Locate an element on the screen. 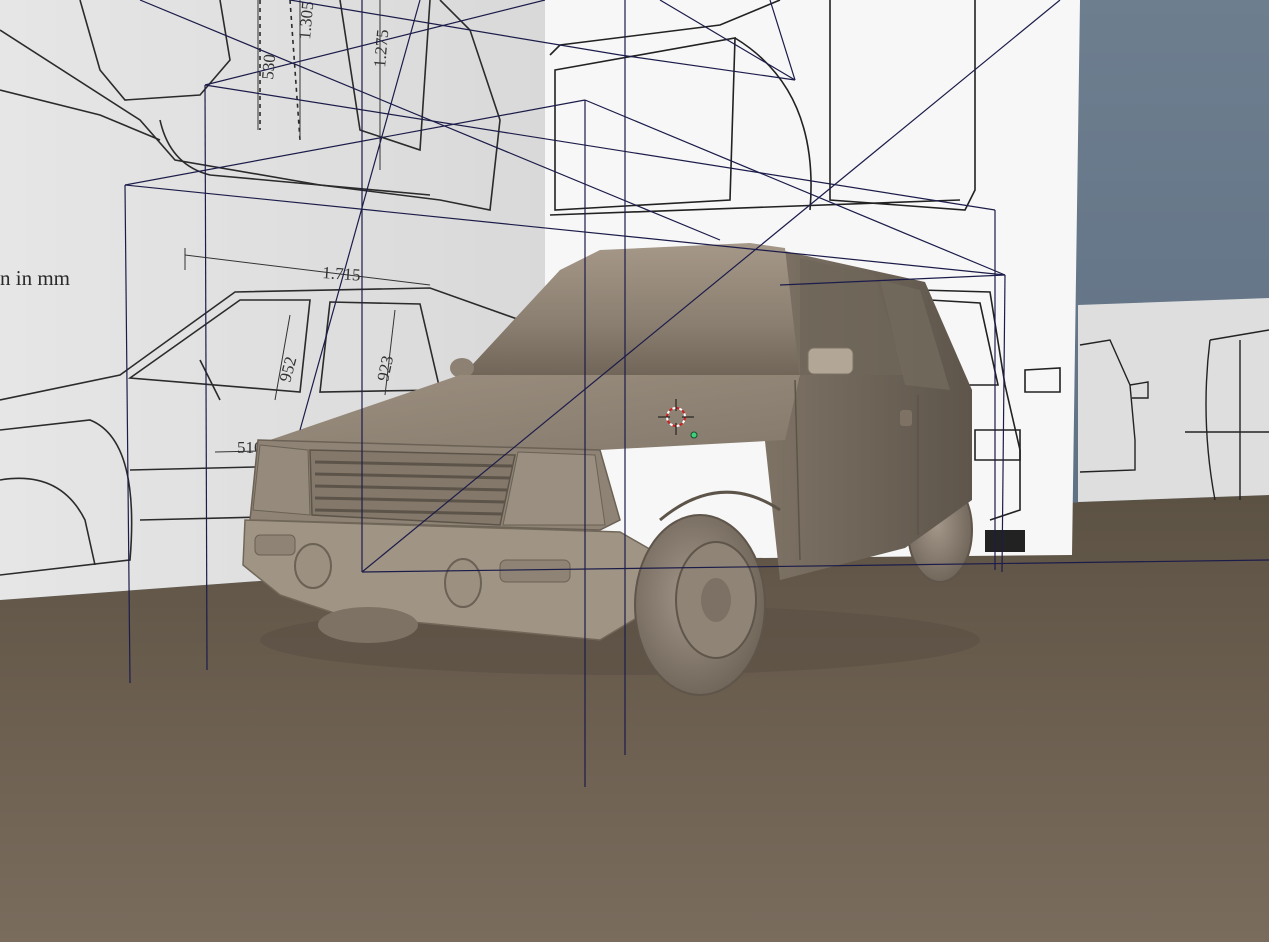 This screenshot has height=942, width=1269. fog-light-left is located at coordinates (313, 566).